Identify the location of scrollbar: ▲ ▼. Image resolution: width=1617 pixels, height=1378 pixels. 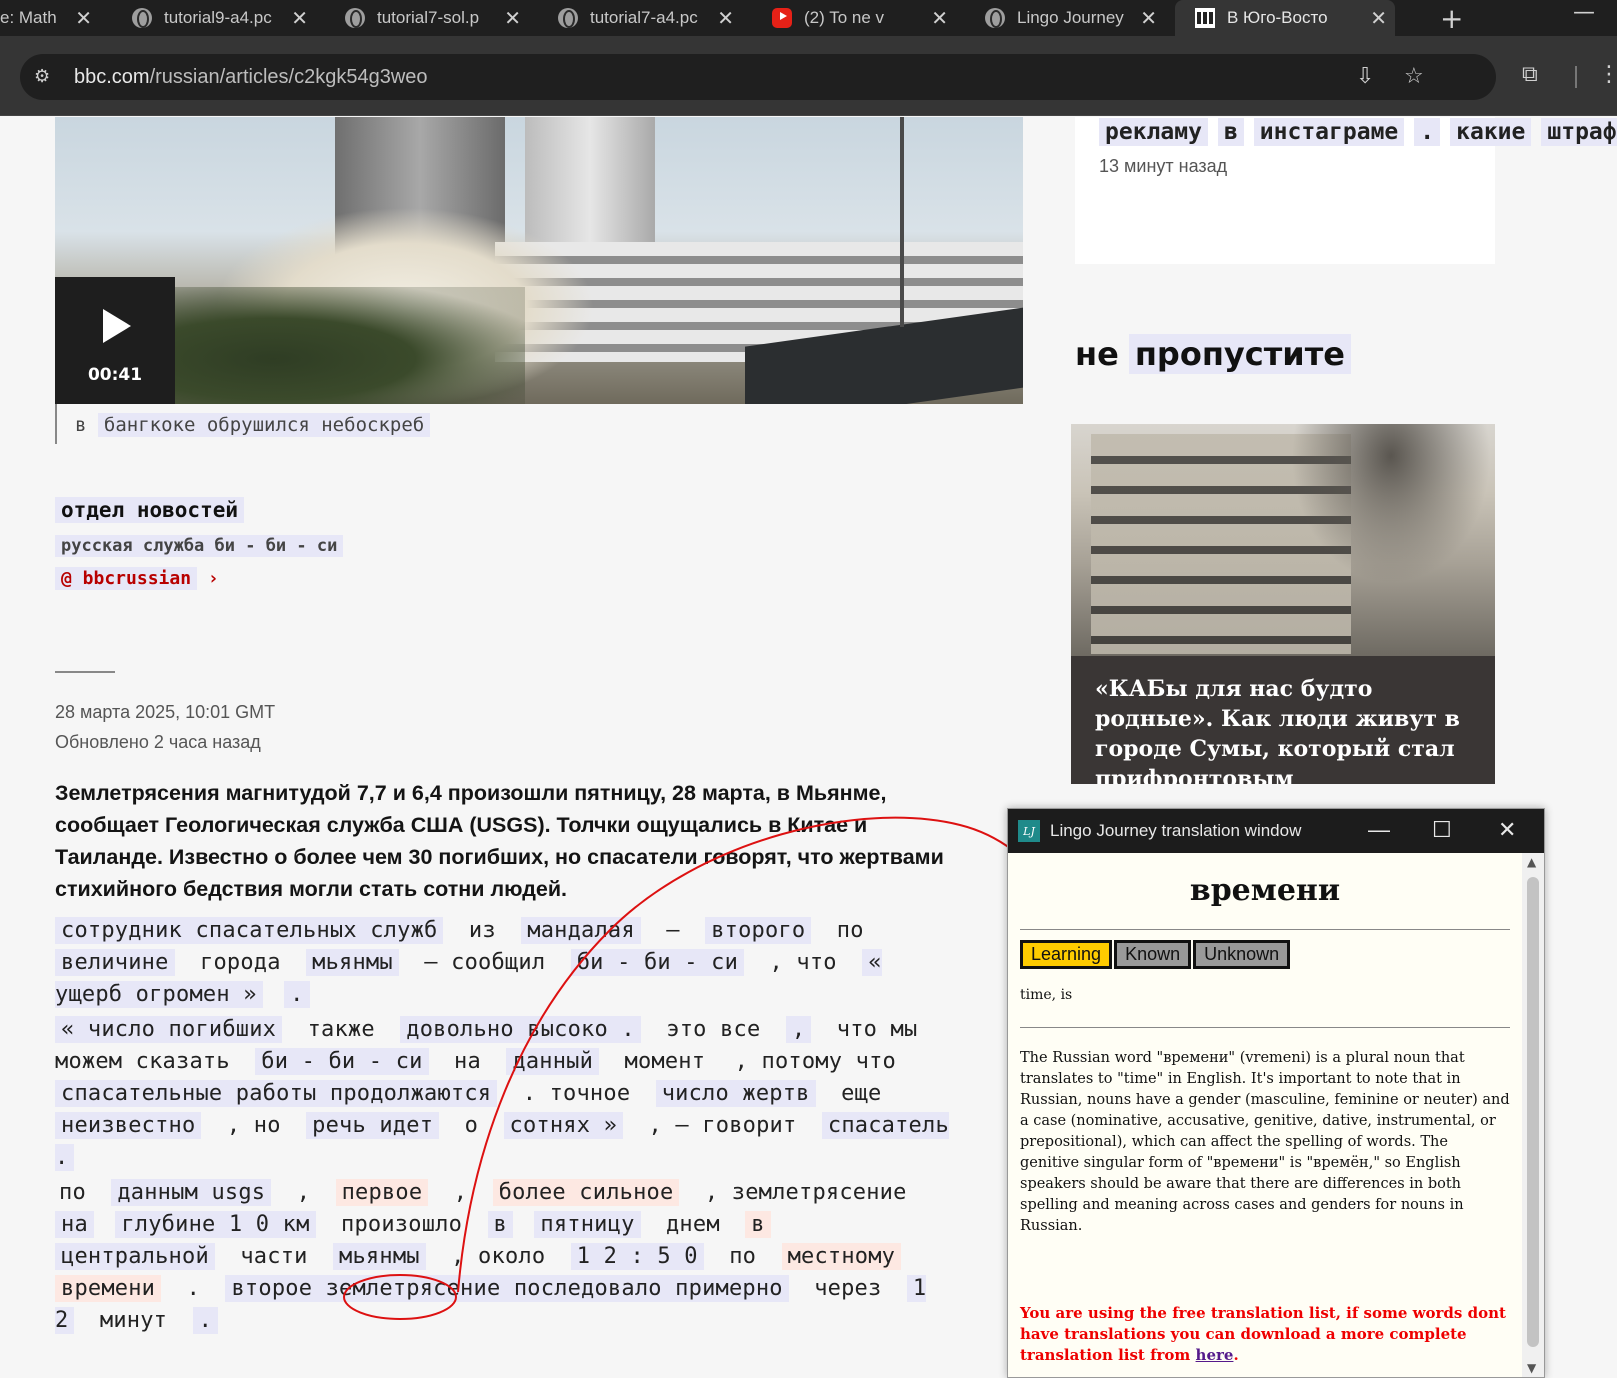
(1533, 1115).